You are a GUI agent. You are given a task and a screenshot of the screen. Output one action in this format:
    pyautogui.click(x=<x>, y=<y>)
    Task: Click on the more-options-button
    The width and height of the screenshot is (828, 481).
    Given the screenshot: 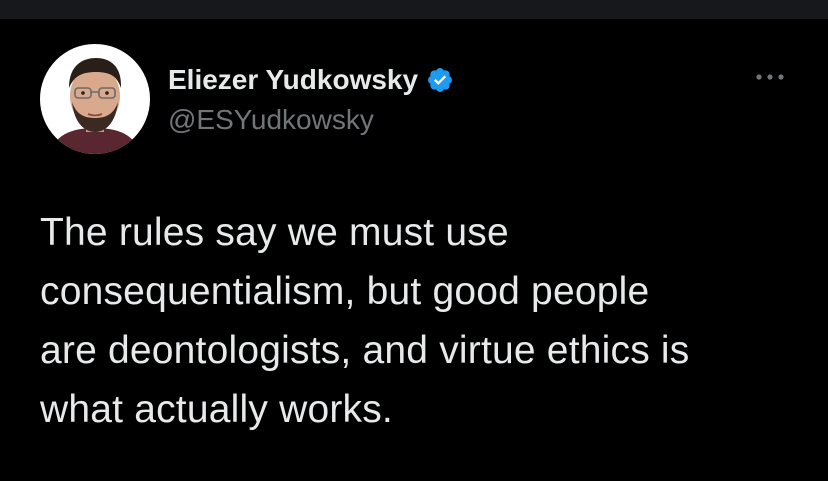 What is the action you would take?
    pyautogui.click(x=770, y=77)
    